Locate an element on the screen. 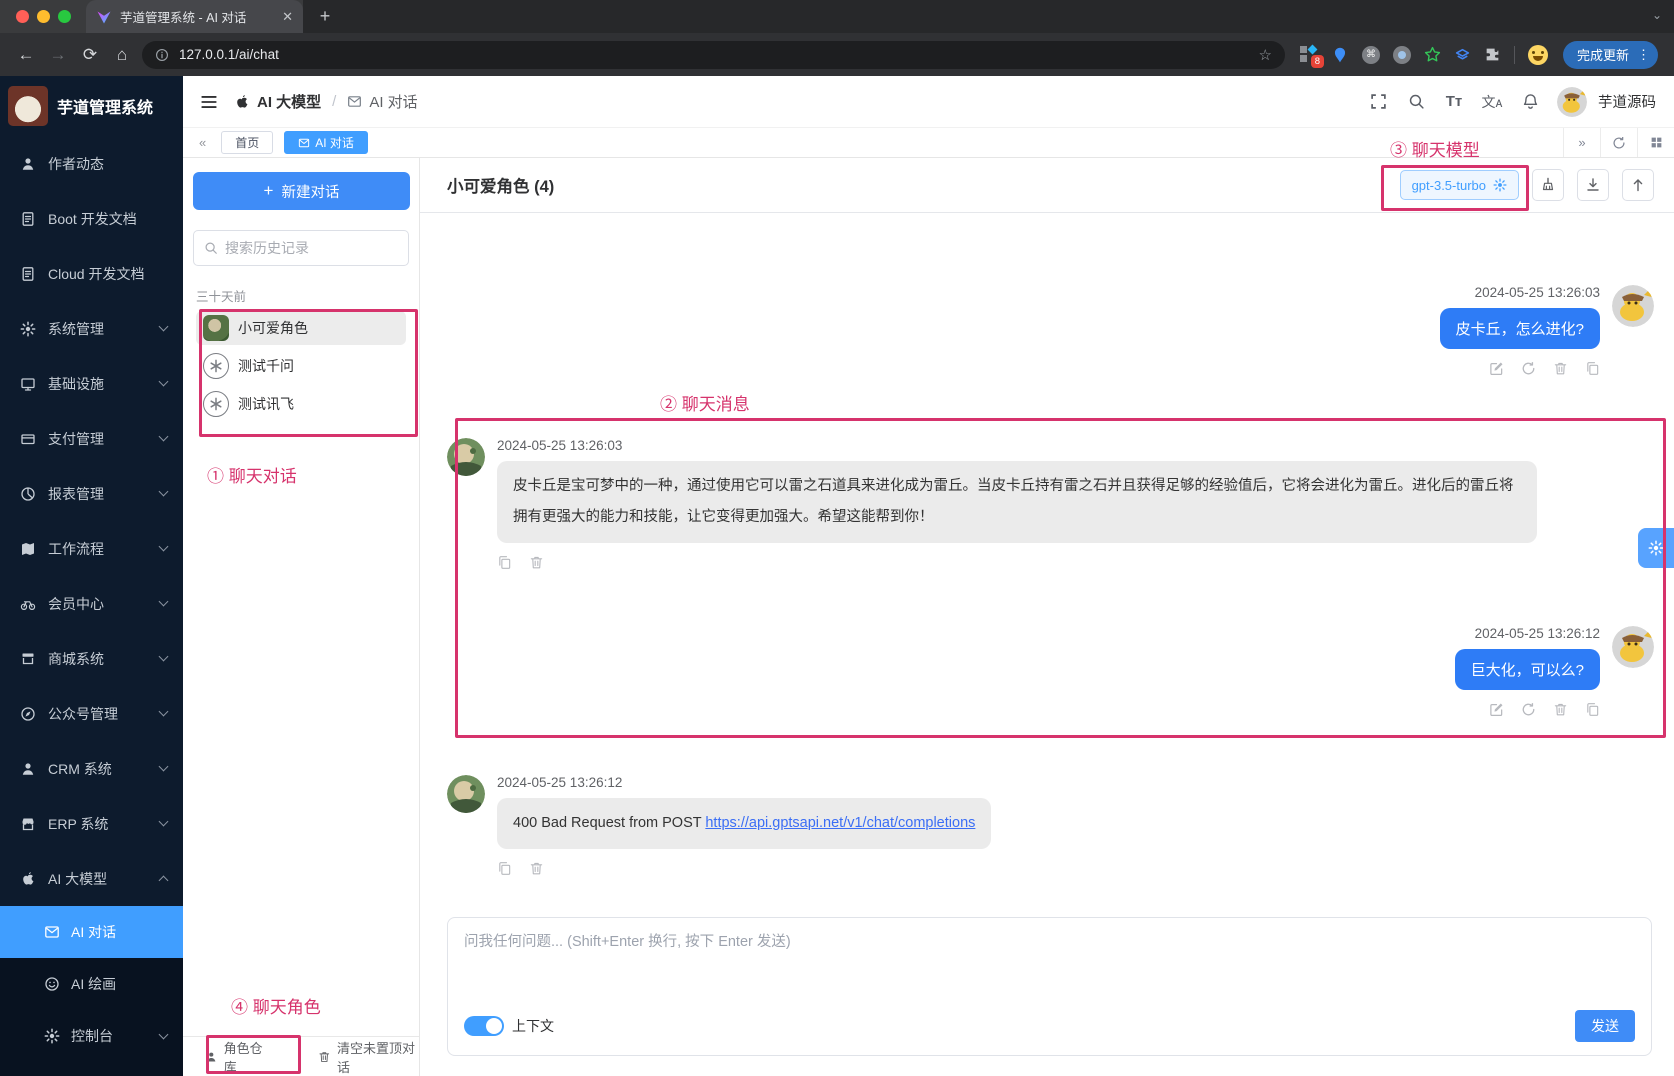 The image size is (1674, 1076). extension-balloon-icon is located at coordinates (1340, 55).